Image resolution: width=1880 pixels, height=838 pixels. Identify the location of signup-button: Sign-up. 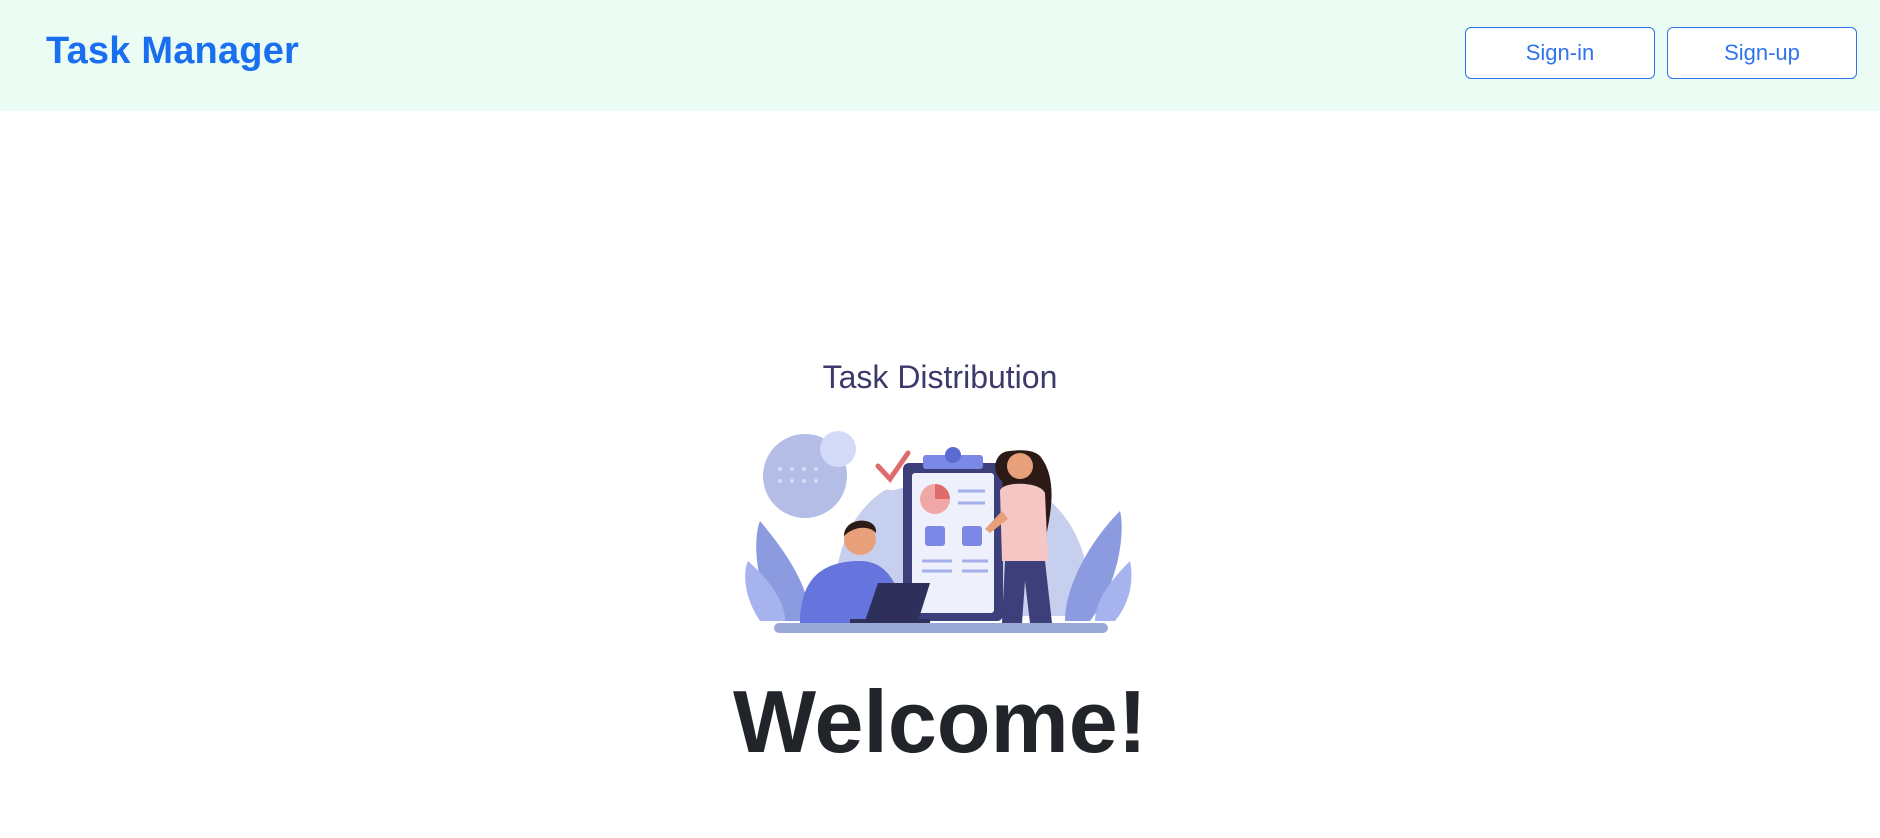
(1762, 53).